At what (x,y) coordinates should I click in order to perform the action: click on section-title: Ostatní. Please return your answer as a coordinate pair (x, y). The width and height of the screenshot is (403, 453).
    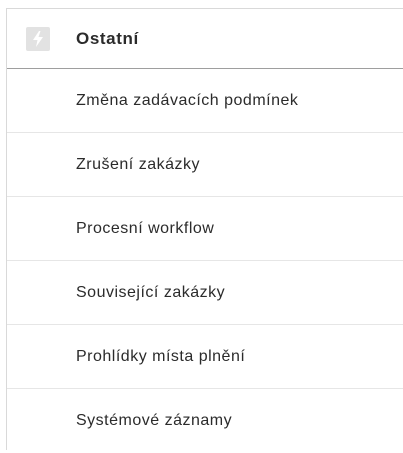
    Looking at the image, I should click on (107, 38).